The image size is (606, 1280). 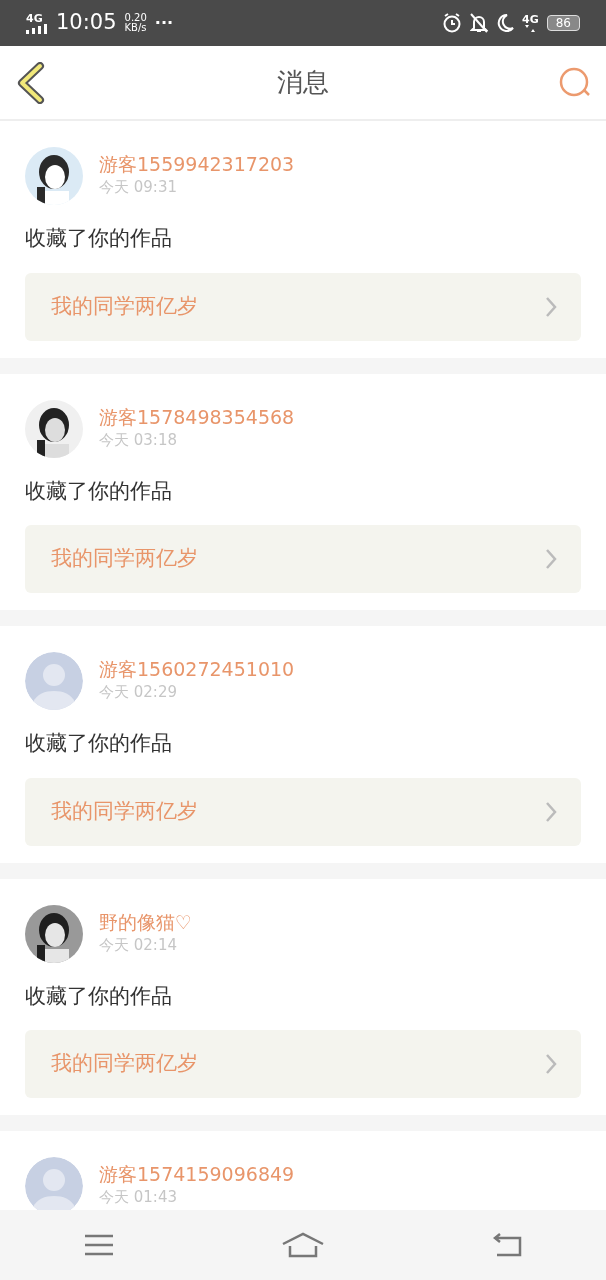 I want to click on network-speed: 0.20, so click(x=135, y=18).